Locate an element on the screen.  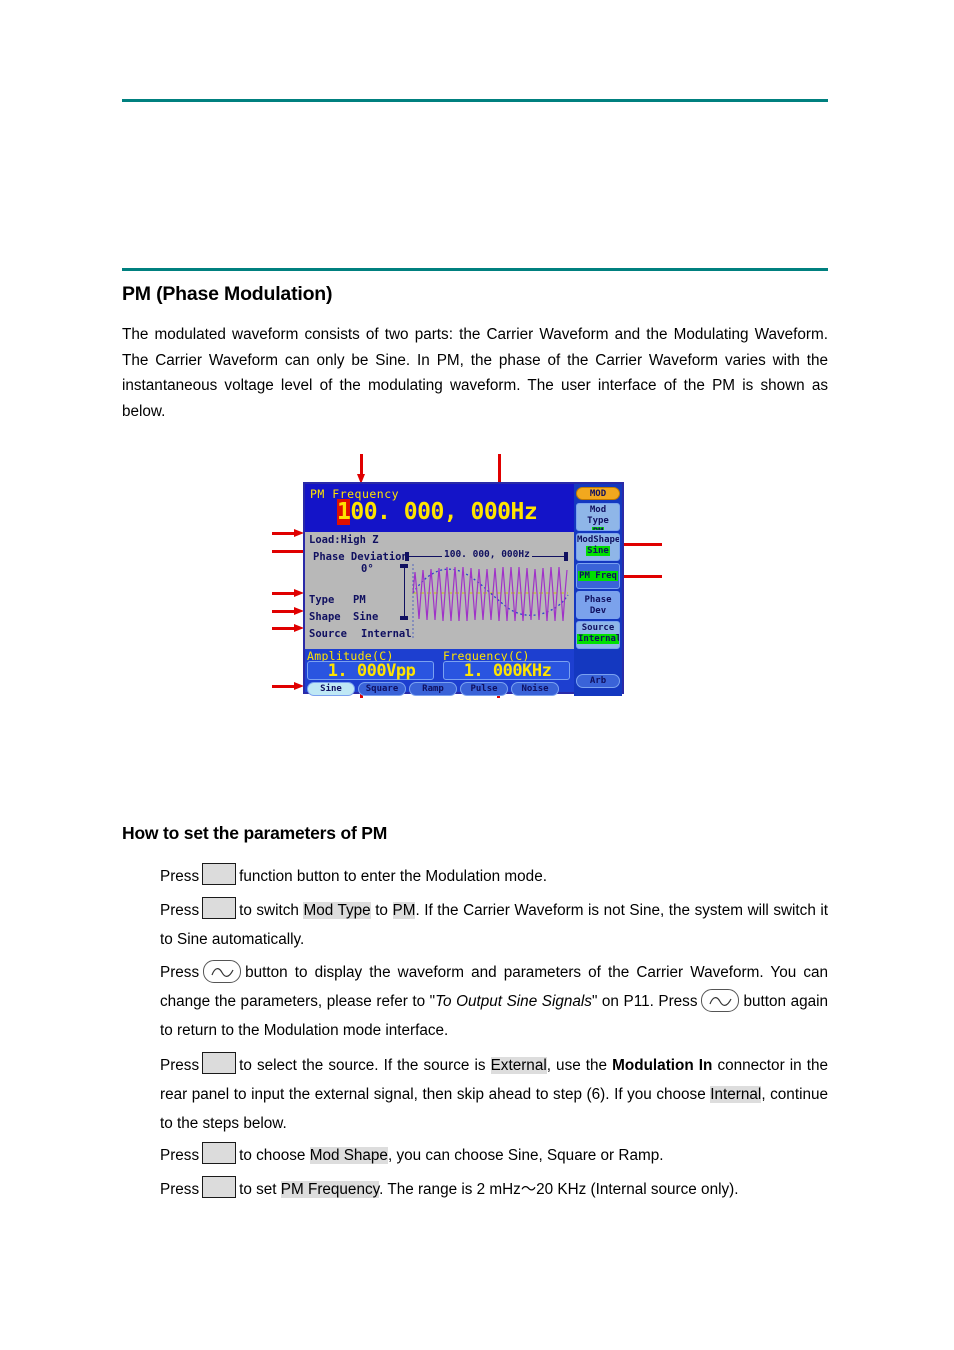
menu-phase-dev-line2: Dev is located at coordinates (598, 611).